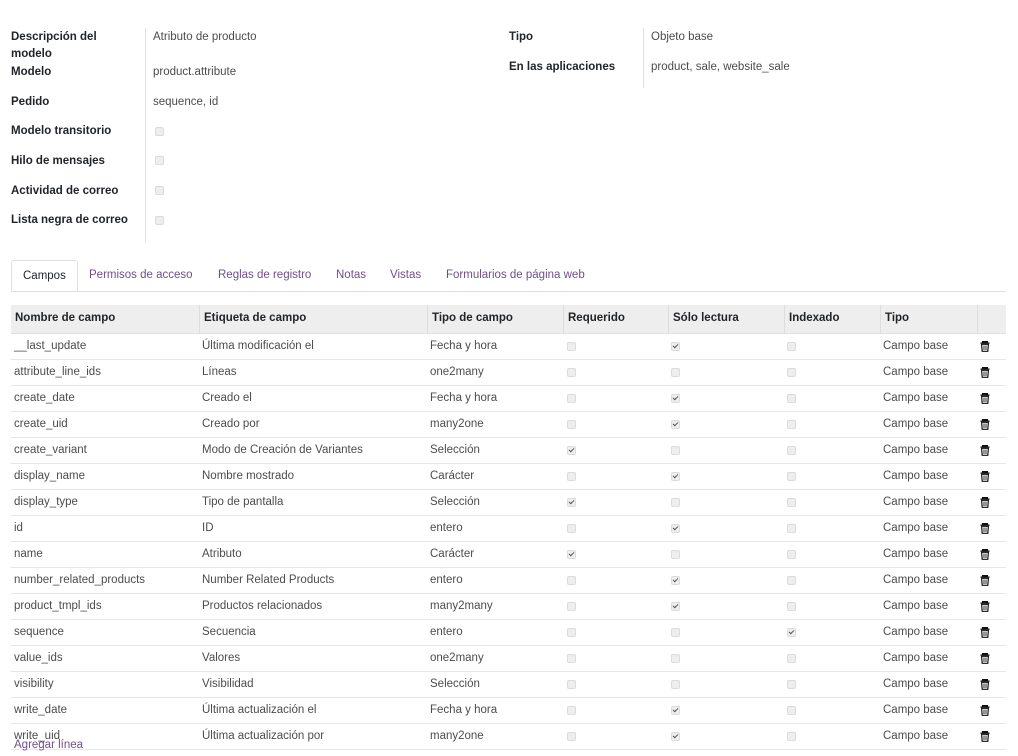 The width and height of the screenshot is (1018, 756). Describe the element at coordinates (515, 275) in the screenshot. I see `tab-website-forms: Formularios de página web` at that location.